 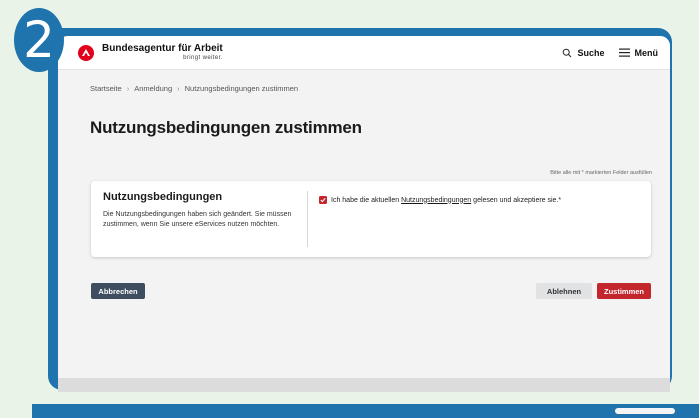 I want to click on breadcrumb-item-anmeldung: Anmeldung, so click(x=153, y=88).